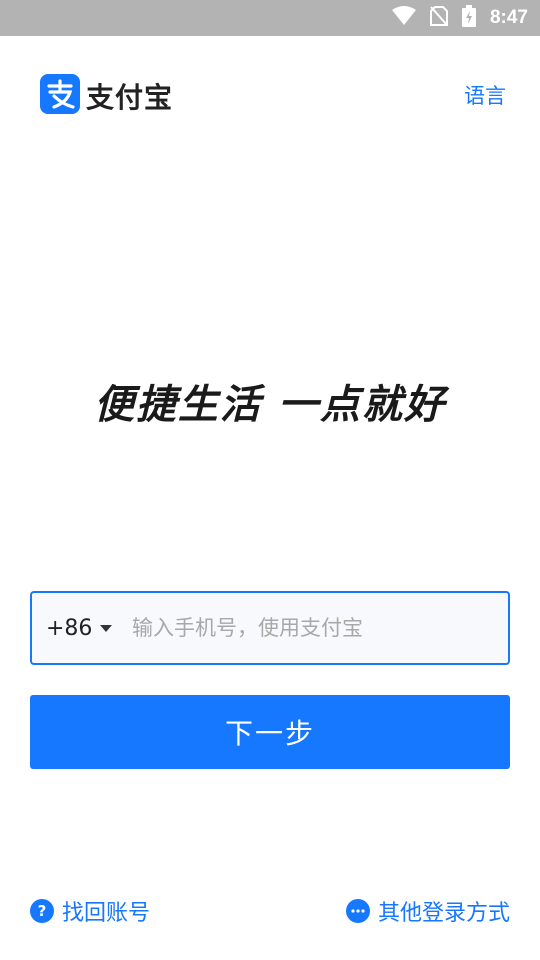 The image size is (540, 960). I want to click on help-icon: ?, so click(42, 911).